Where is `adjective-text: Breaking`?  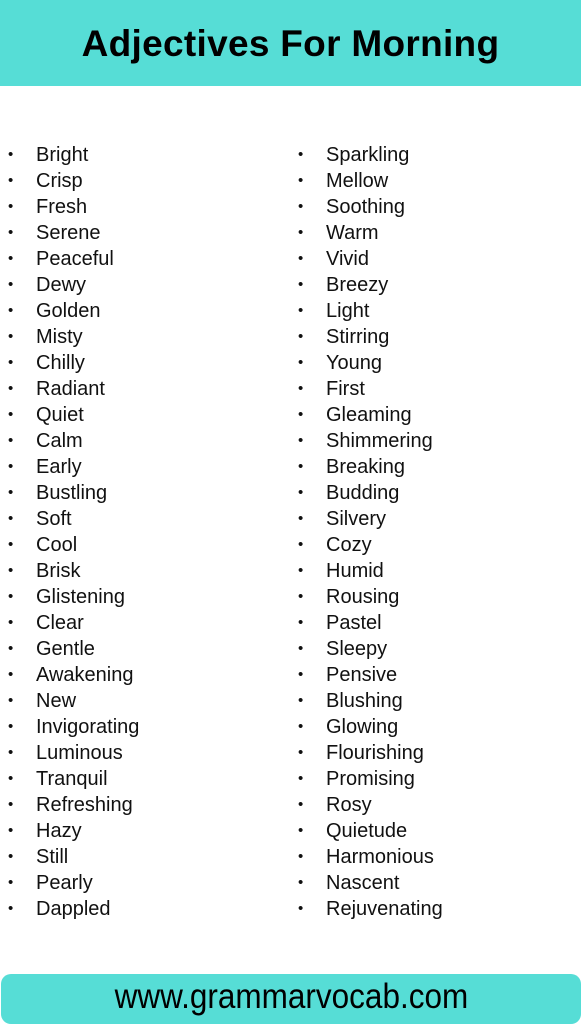
adjective-text: Breaking is located at coordinates (365, 467).